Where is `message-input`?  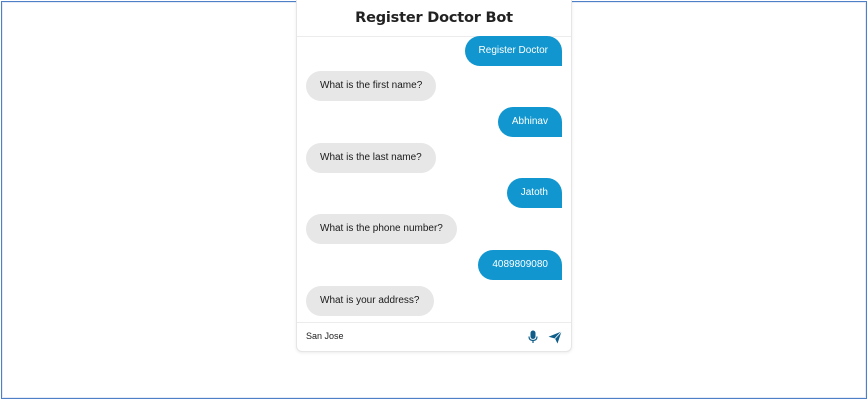
message-input is located at coordinates (406, 336).